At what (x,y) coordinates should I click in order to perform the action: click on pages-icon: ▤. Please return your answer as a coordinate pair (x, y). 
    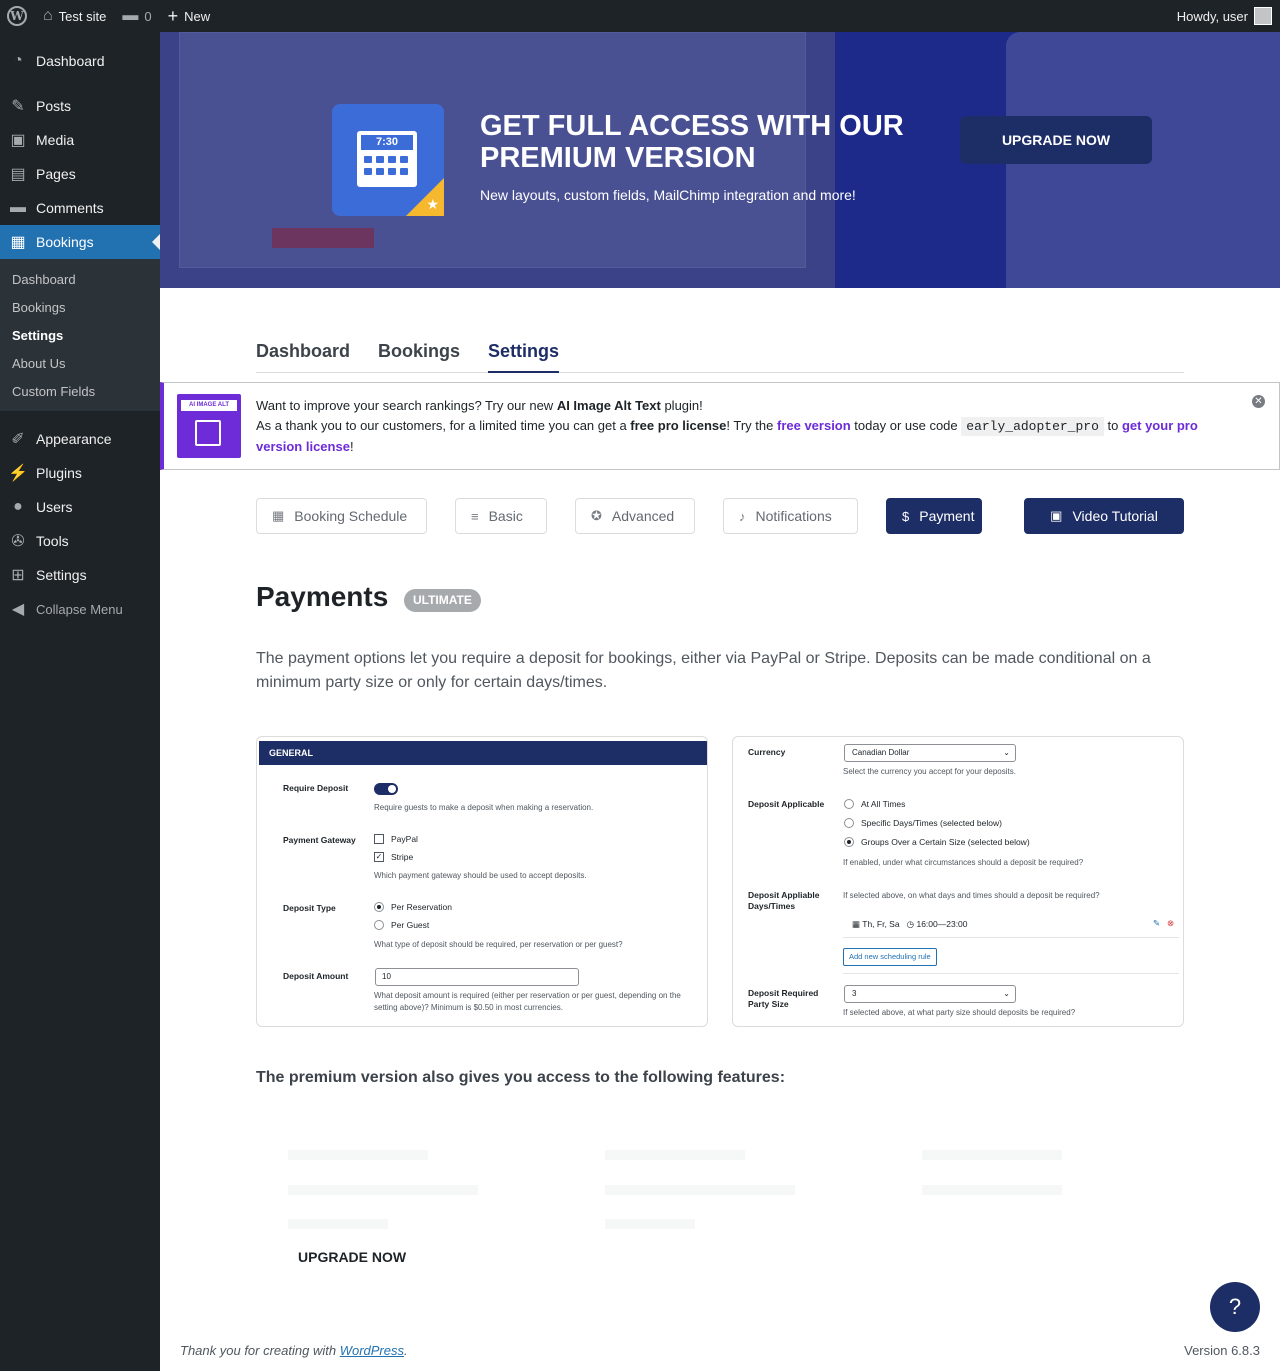
    Looking at the image, I should click on (18, 174).